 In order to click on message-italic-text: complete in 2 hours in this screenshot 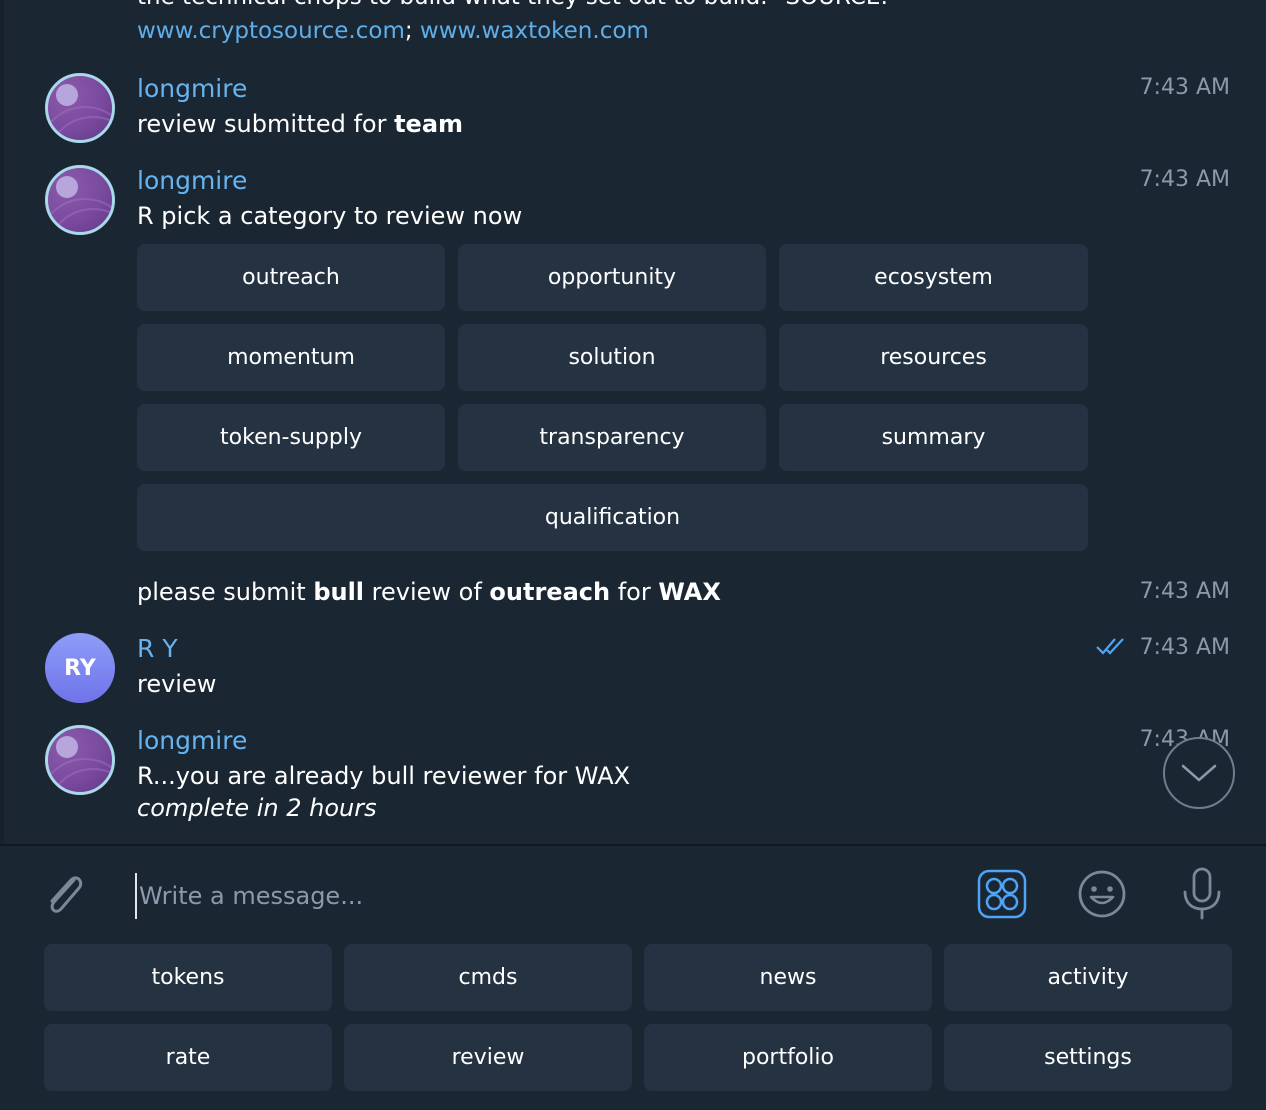, I will do `click(257, 808)`.